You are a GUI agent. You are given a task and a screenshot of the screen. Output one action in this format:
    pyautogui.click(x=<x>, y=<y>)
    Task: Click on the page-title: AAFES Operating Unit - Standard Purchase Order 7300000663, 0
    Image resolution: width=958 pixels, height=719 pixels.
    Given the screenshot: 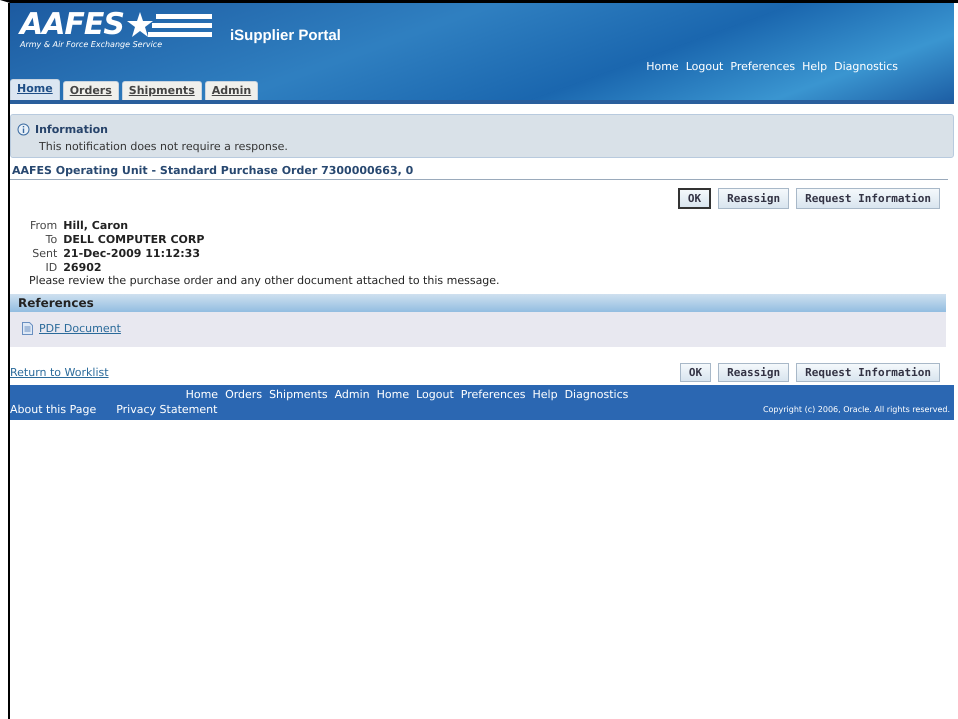 What is the action you would take?
    pyautogui.click(x=479, y=172)
    